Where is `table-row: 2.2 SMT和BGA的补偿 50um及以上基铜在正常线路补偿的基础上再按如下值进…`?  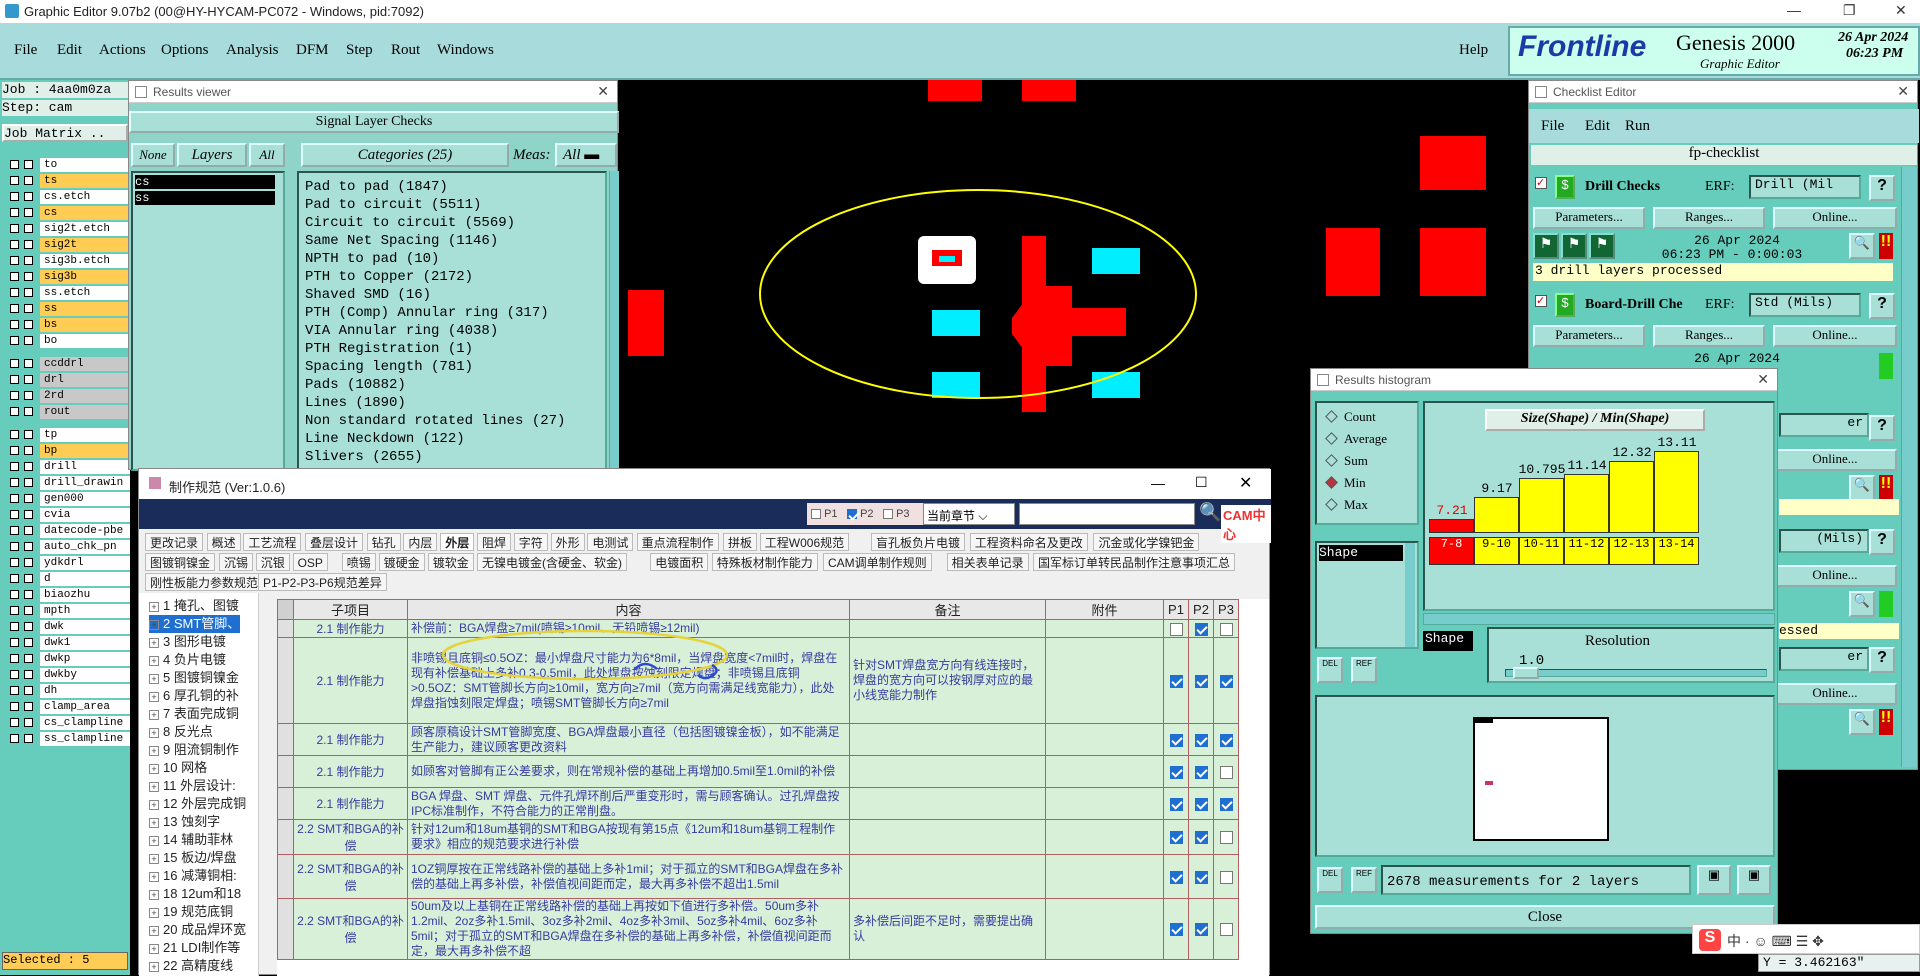 table-row: 2.2 SMT和BGA的补偿 50um及以上基铜在正常线路补偿的基础上再按如下值进… is located at coordinates (758, 929).